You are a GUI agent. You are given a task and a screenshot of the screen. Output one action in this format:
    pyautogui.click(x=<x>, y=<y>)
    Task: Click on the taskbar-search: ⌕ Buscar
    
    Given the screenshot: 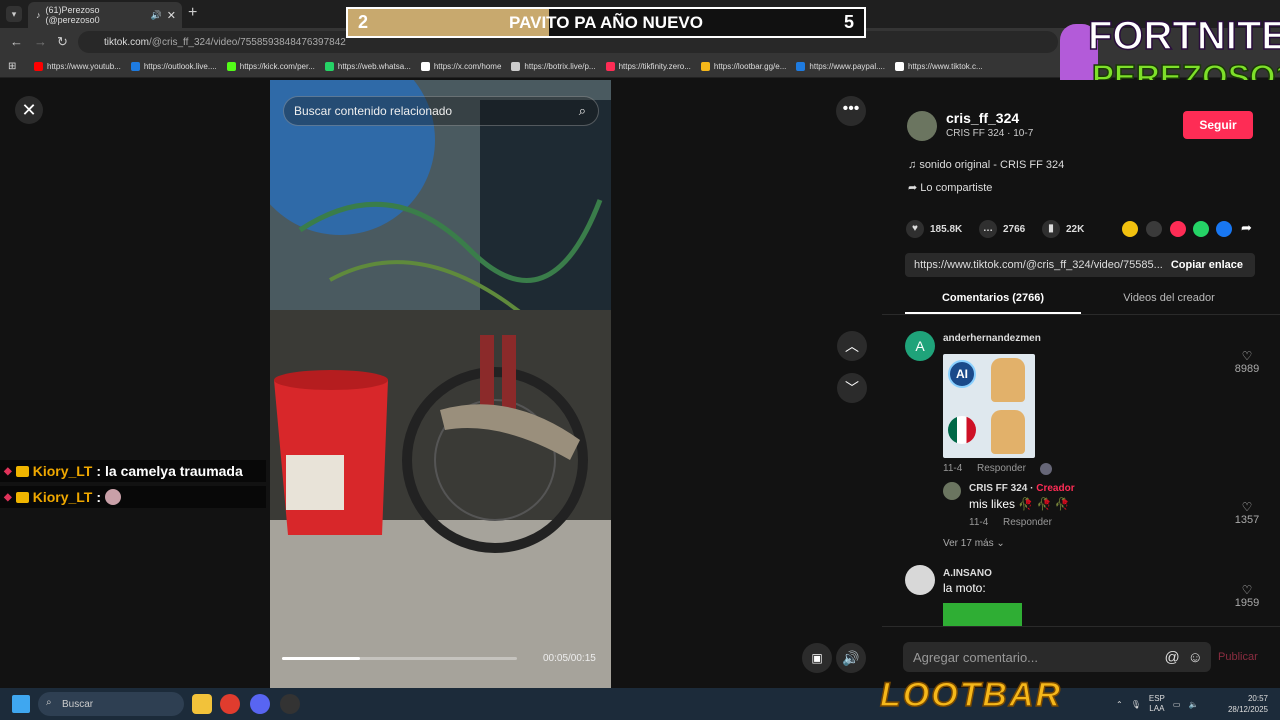 What is the action you would take?
    pyautogui.click(x=111, y=704)
    